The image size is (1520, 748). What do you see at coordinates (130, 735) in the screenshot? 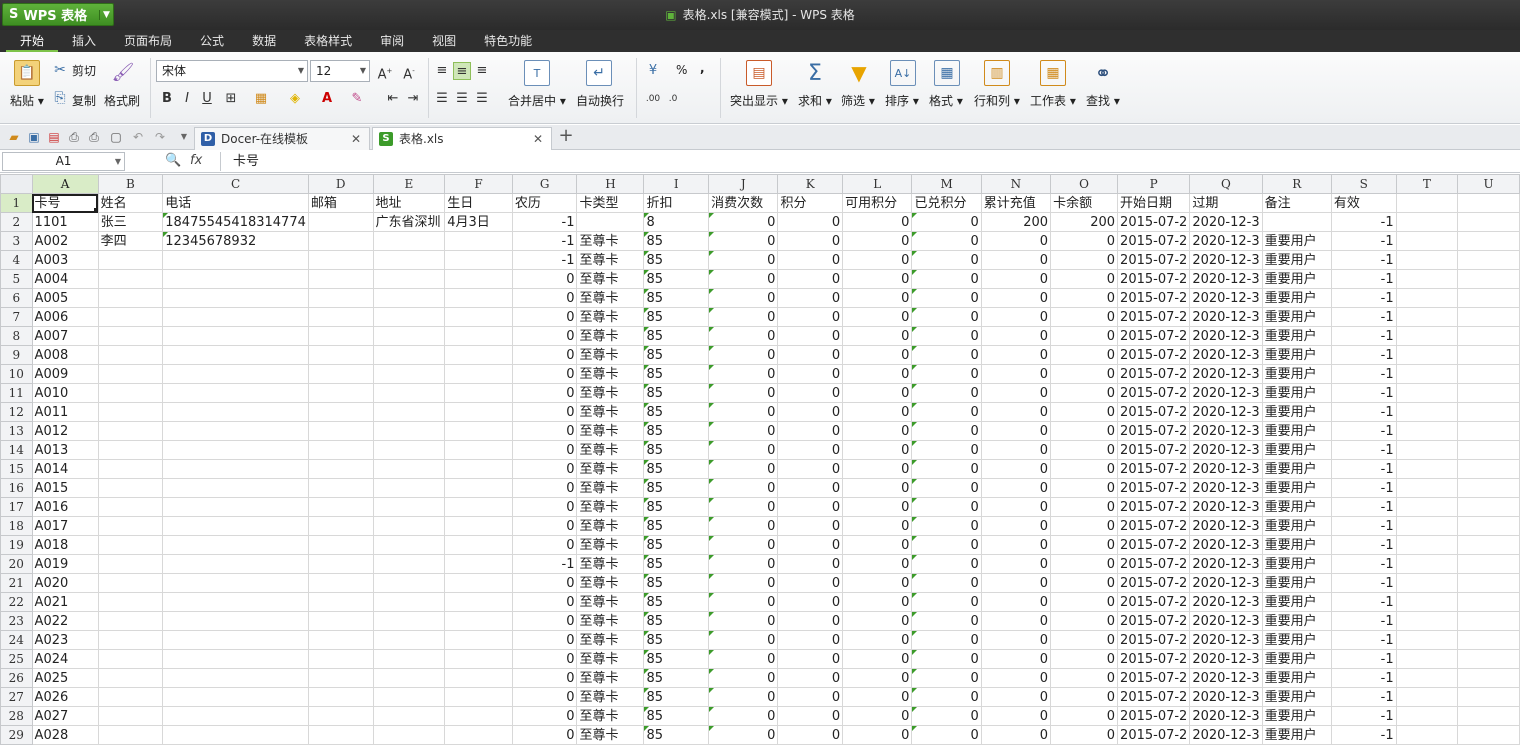
I see `cell-b29` at bounding box center [130, 735].